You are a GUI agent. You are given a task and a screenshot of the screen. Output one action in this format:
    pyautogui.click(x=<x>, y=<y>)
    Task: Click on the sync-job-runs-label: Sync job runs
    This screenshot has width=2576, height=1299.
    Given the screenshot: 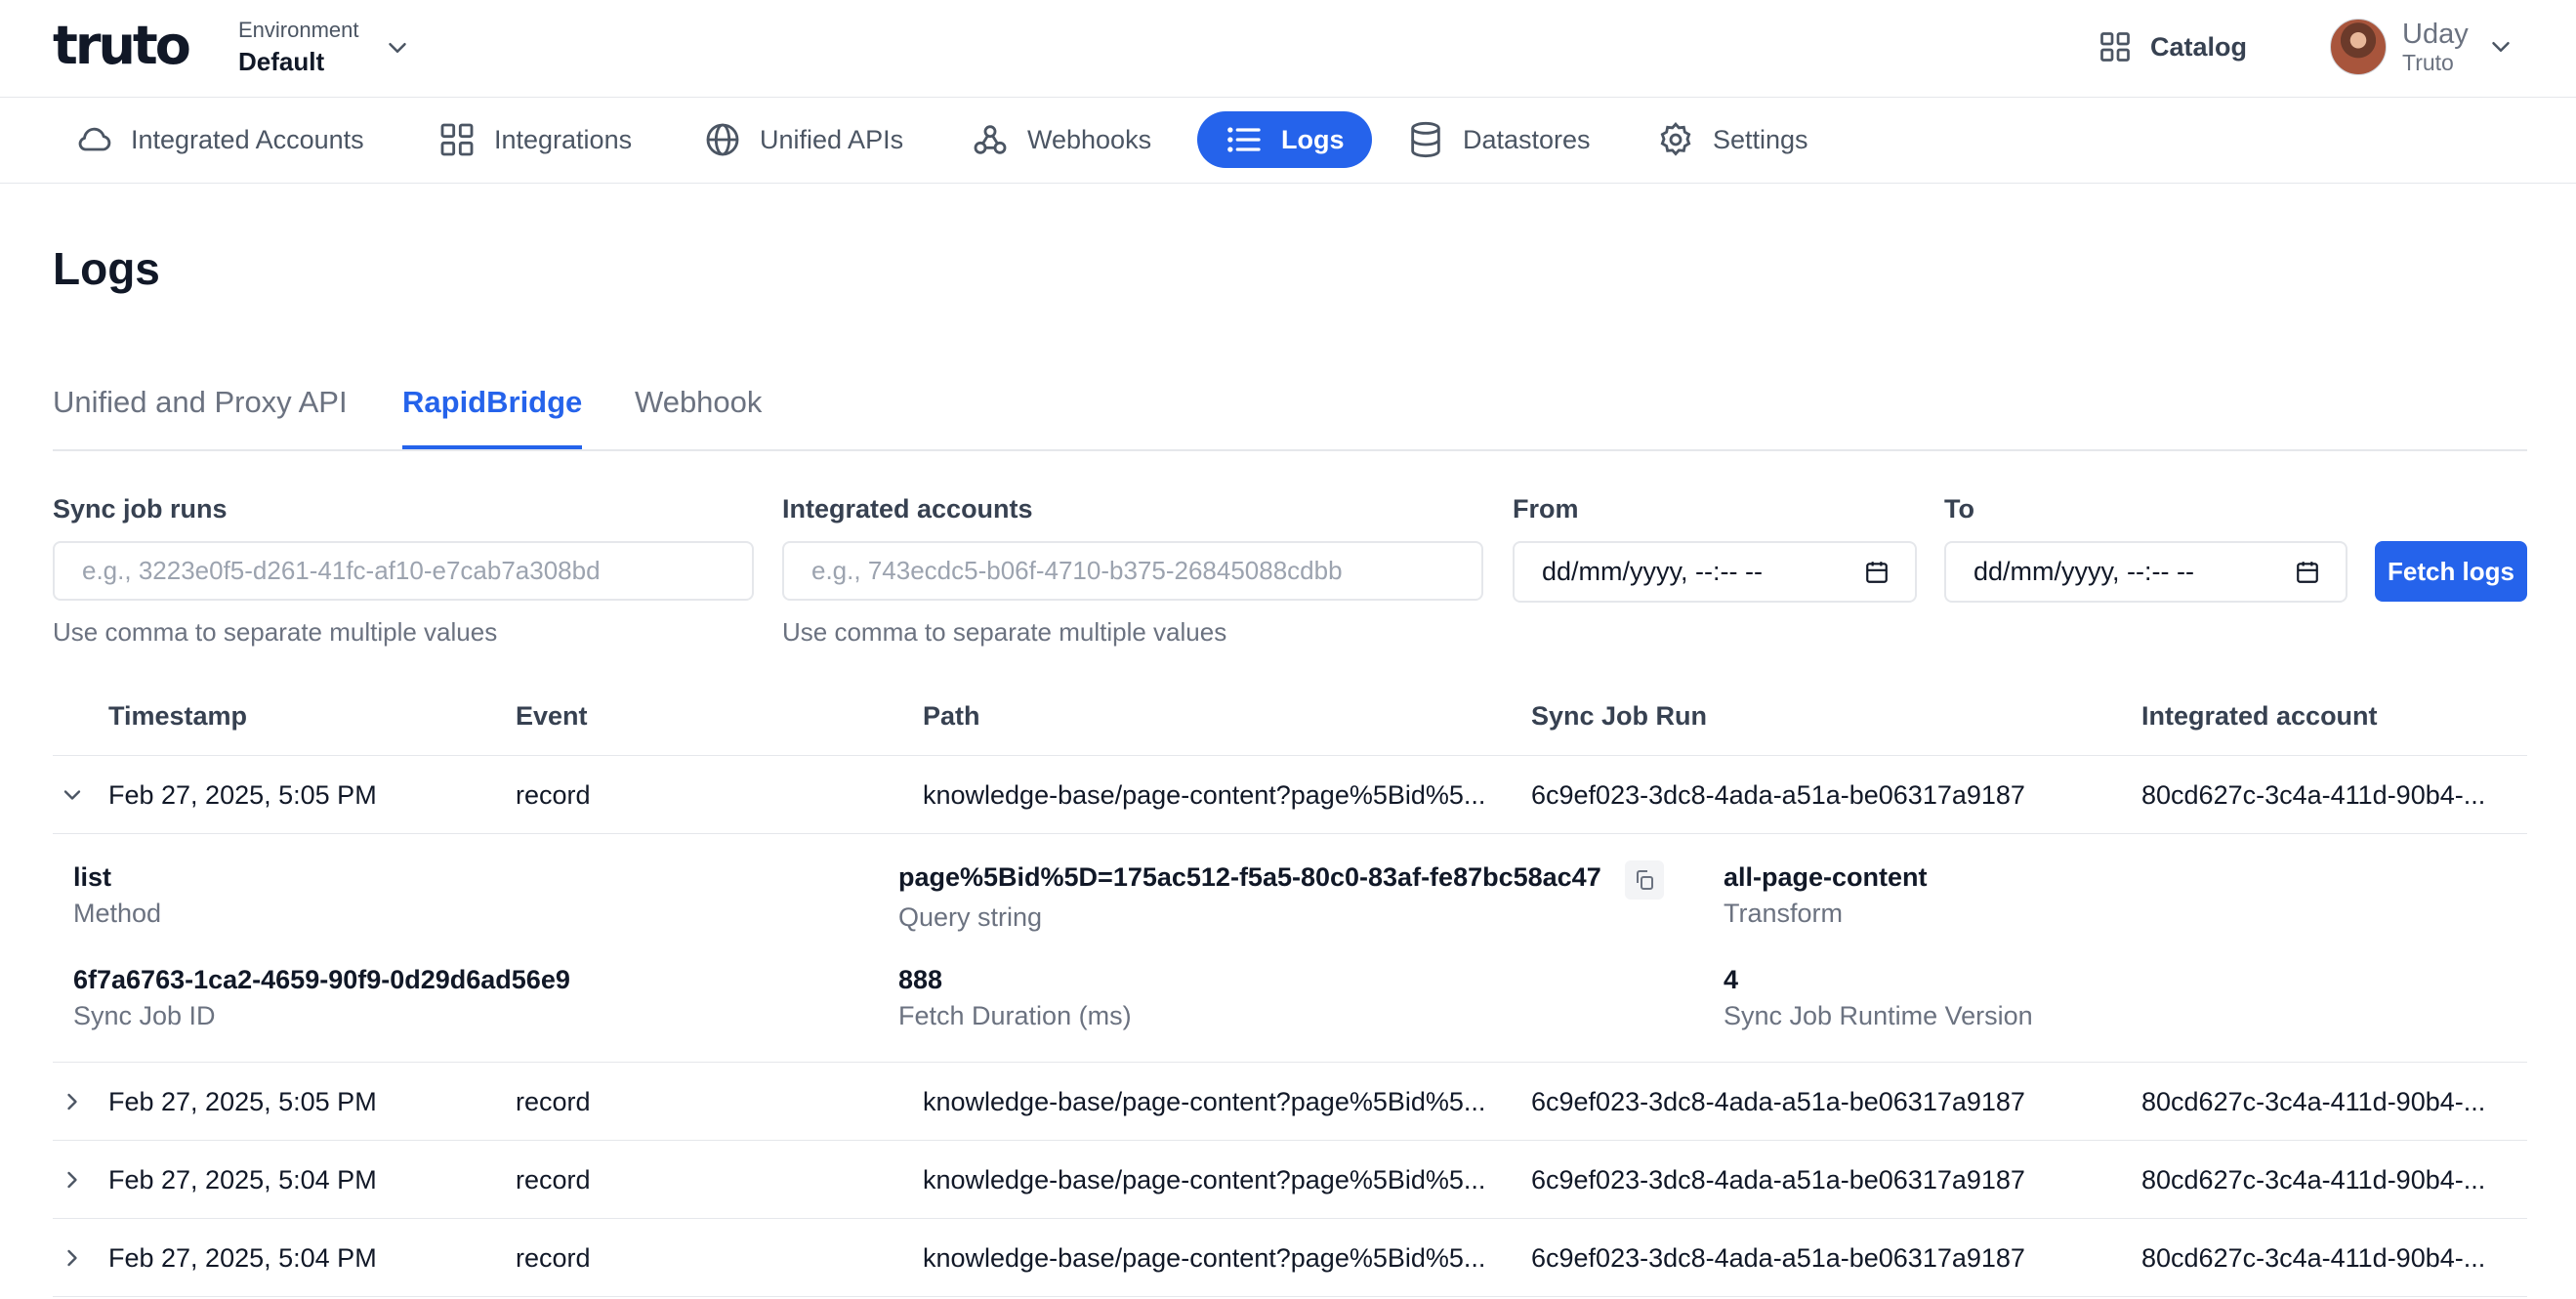 What is the action you would take?
    pyautogui.click(x=140, y=509)
    